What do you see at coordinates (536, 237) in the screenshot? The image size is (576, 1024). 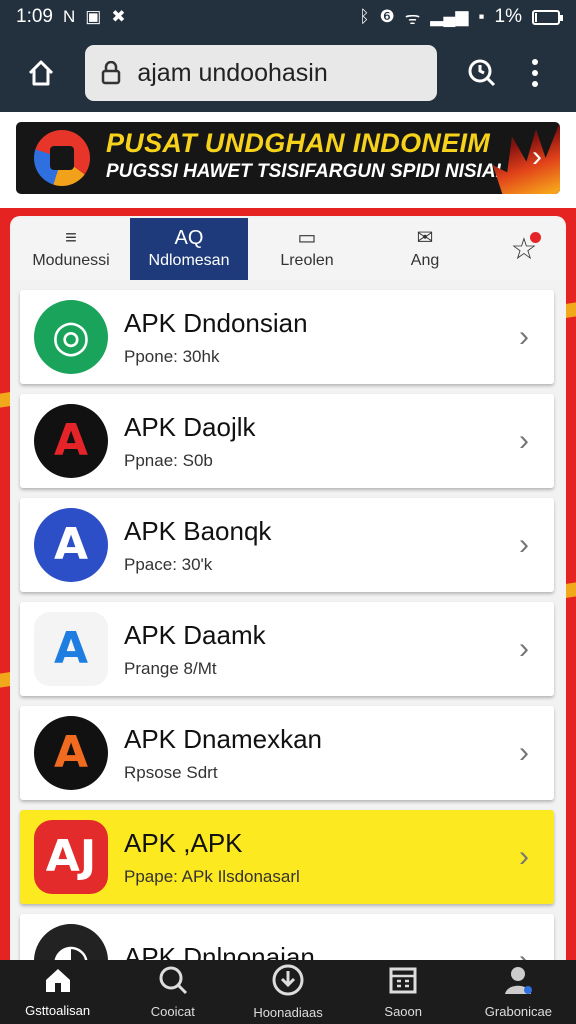 I see `notification-dot` at bounding box center [536, 237].